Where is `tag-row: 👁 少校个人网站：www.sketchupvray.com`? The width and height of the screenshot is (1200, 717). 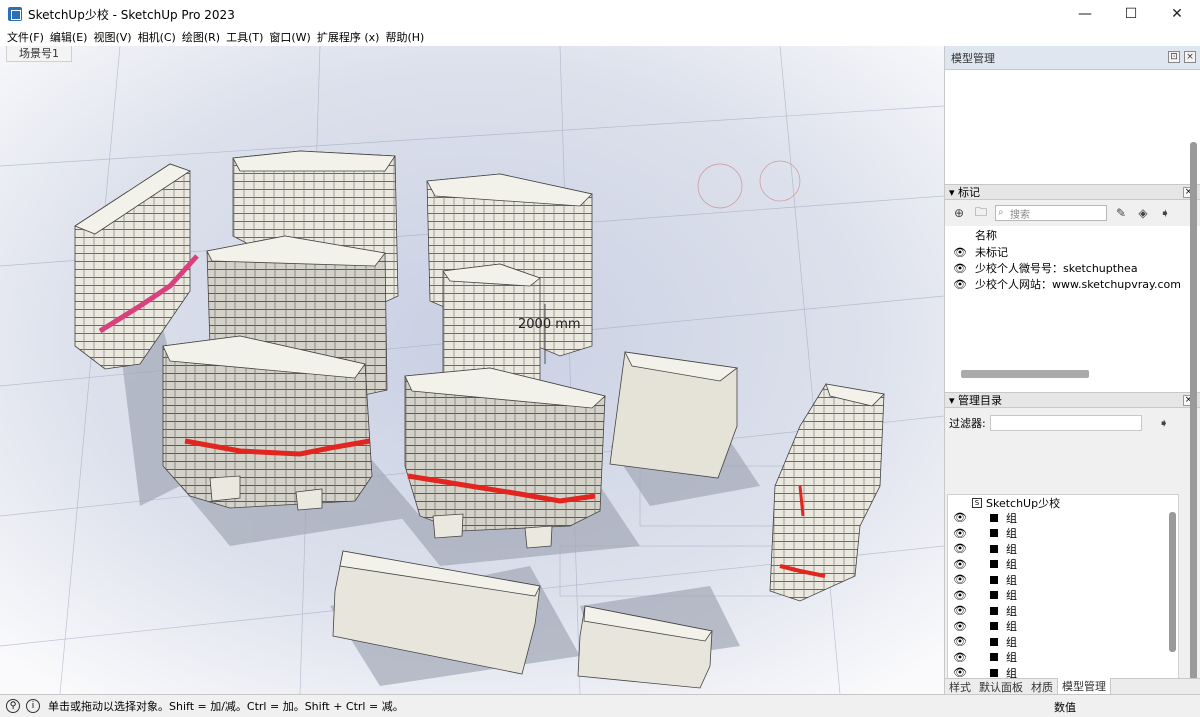
tag-row: 👁 少校个人网站：www.sketchupvray.com is located at coordinates (1072, 284).